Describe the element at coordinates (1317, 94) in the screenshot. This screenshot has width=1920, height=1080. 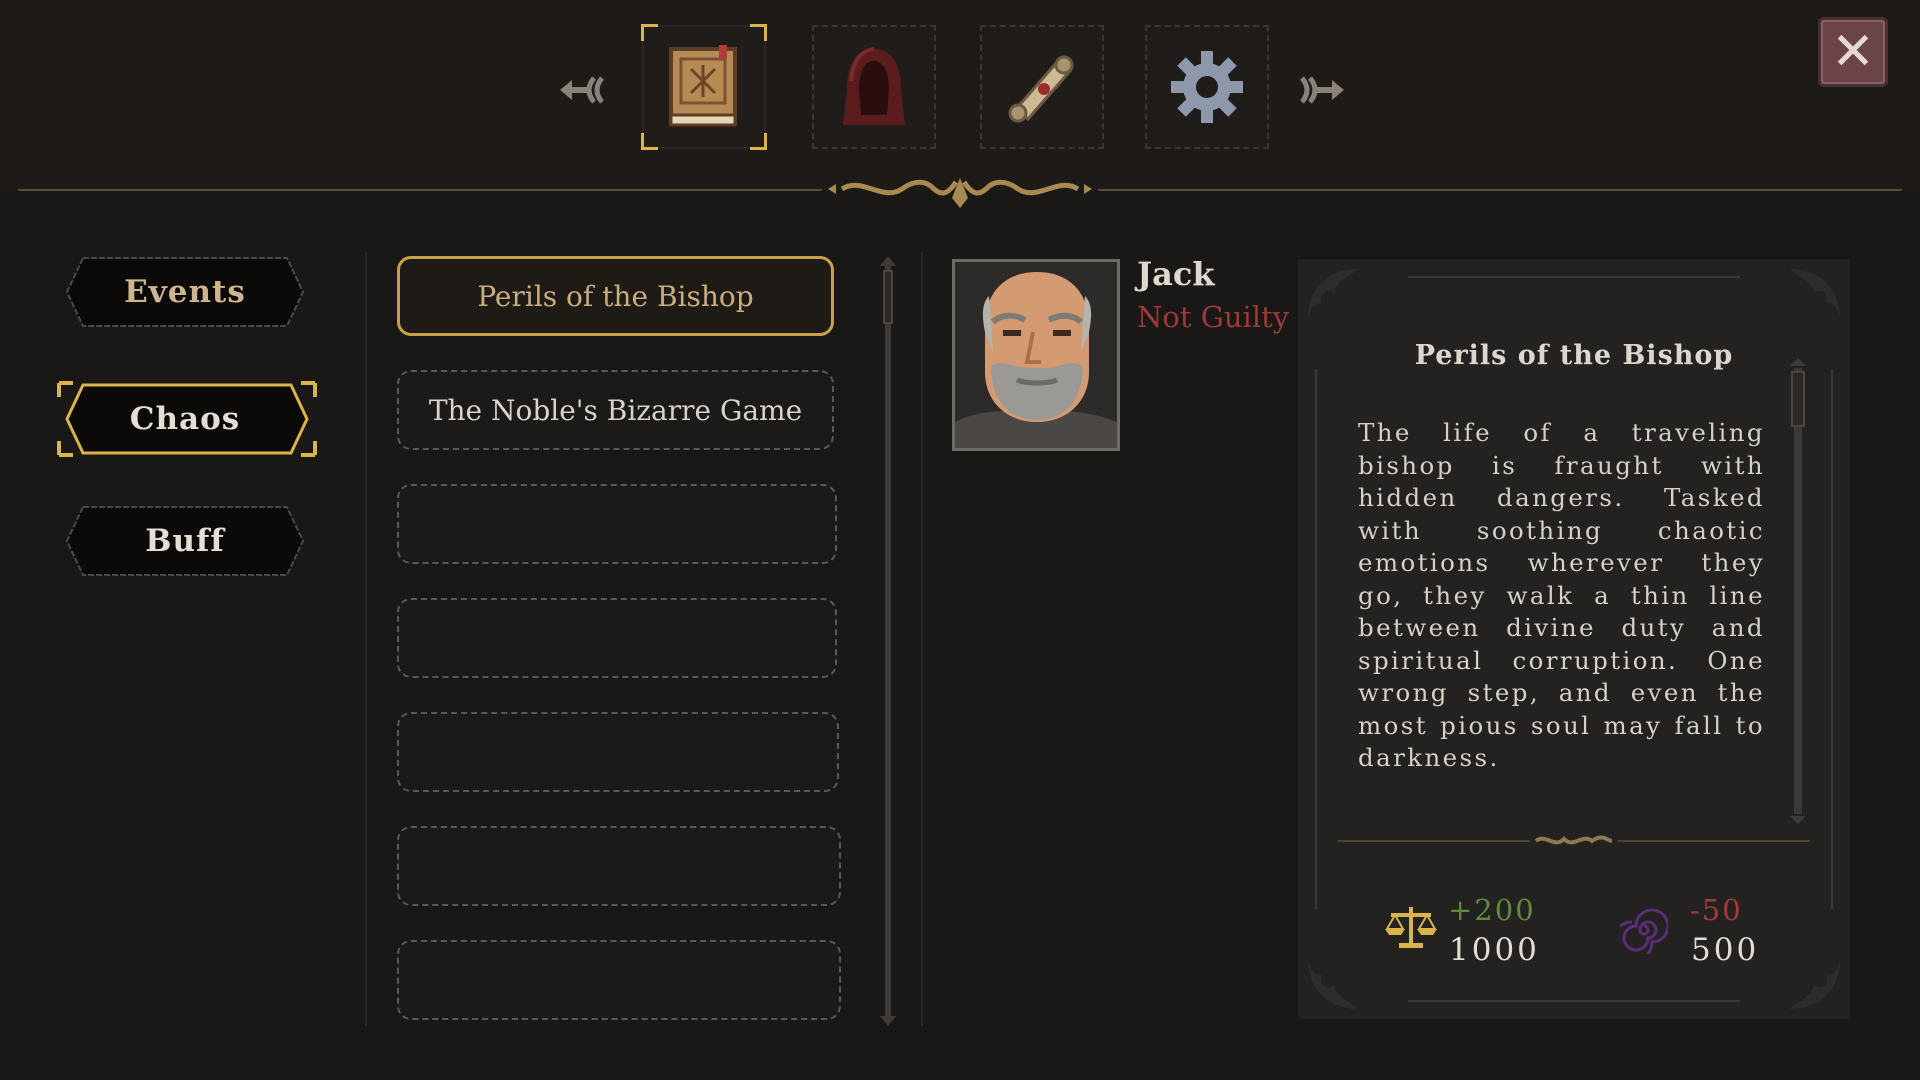
I see `next-tab-arrow-icon` at that location.